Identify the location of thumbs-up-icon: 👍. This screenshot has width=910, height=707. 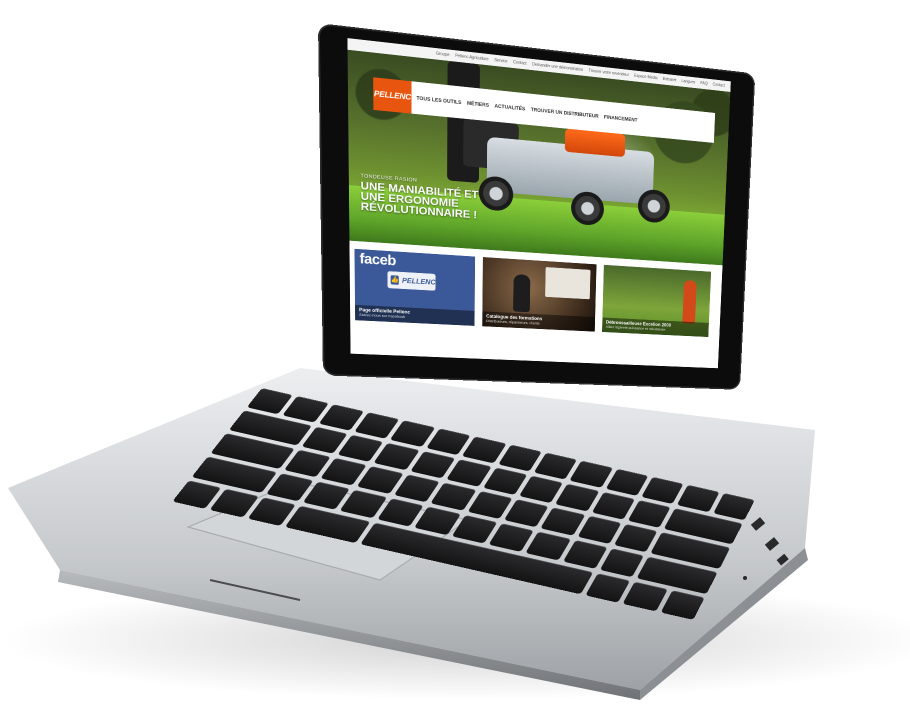
(394, 280).